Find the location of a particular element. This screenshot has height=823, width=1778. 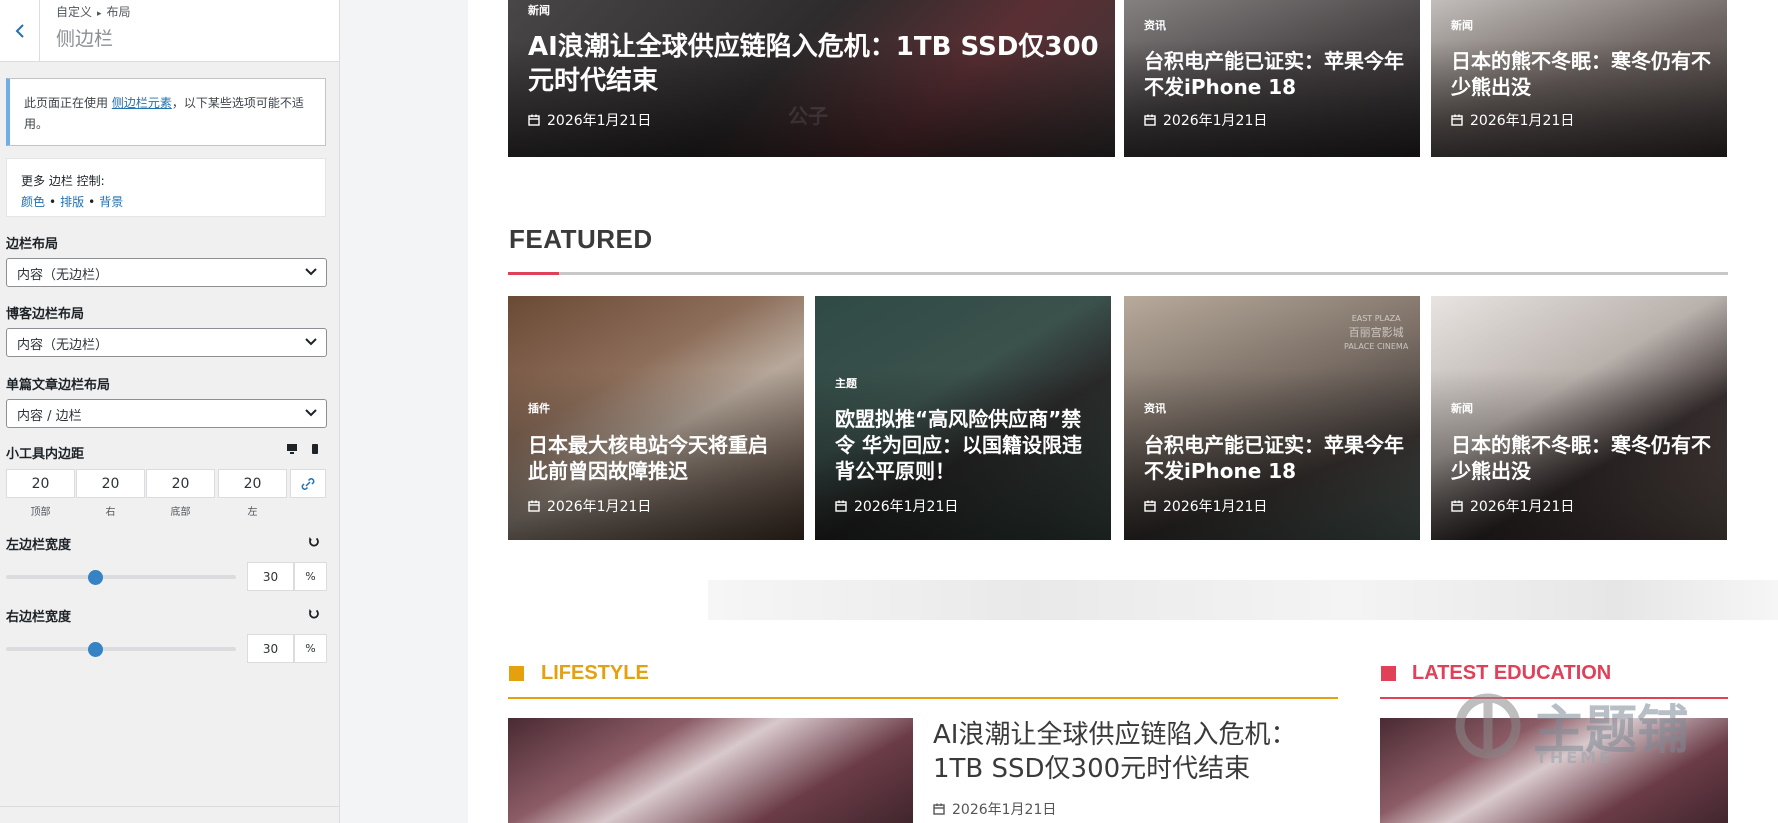

right-sidebar-width-unit: % is located at coordinates (310, 648).